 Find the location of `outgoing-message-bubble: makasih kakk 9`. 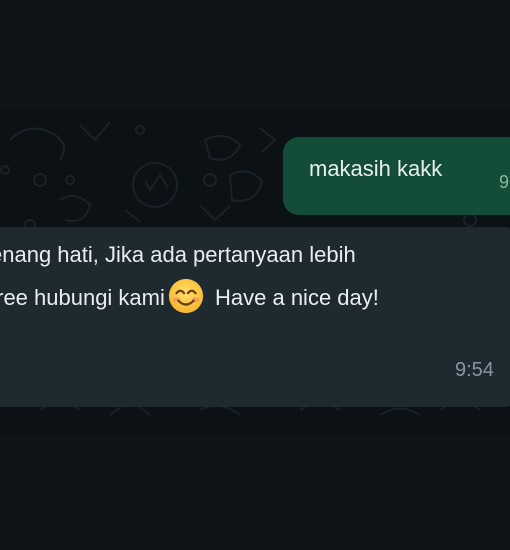

outgoing-message-bubble: makasih kakk 9 is located at coordinates (396, 176).